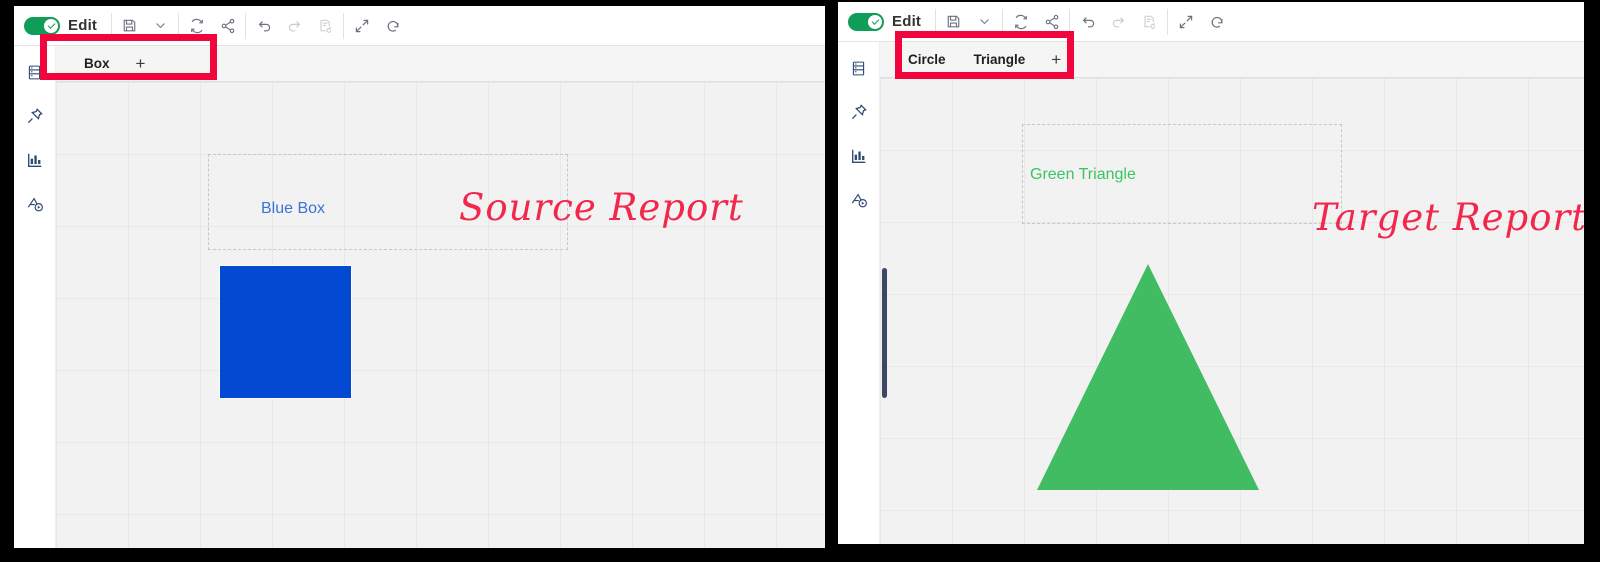 Image resolution: width=1600 pixels, height=562 pixels. What do you see at coordinates (1448, 217) in the screenshot?
I see `target-report-title: Target Report` at bounding box center [1448, 217].